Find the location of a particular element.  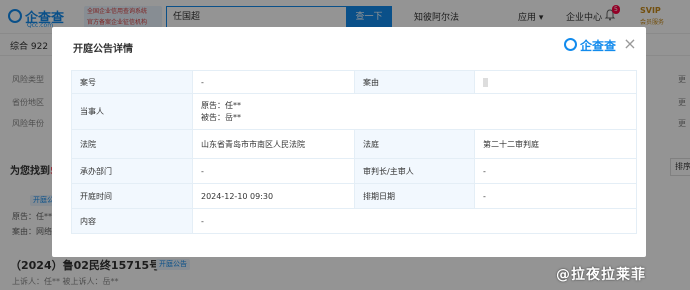

watermark-text: @拉夜拉莱菲 is located at coordinates (601, 275).